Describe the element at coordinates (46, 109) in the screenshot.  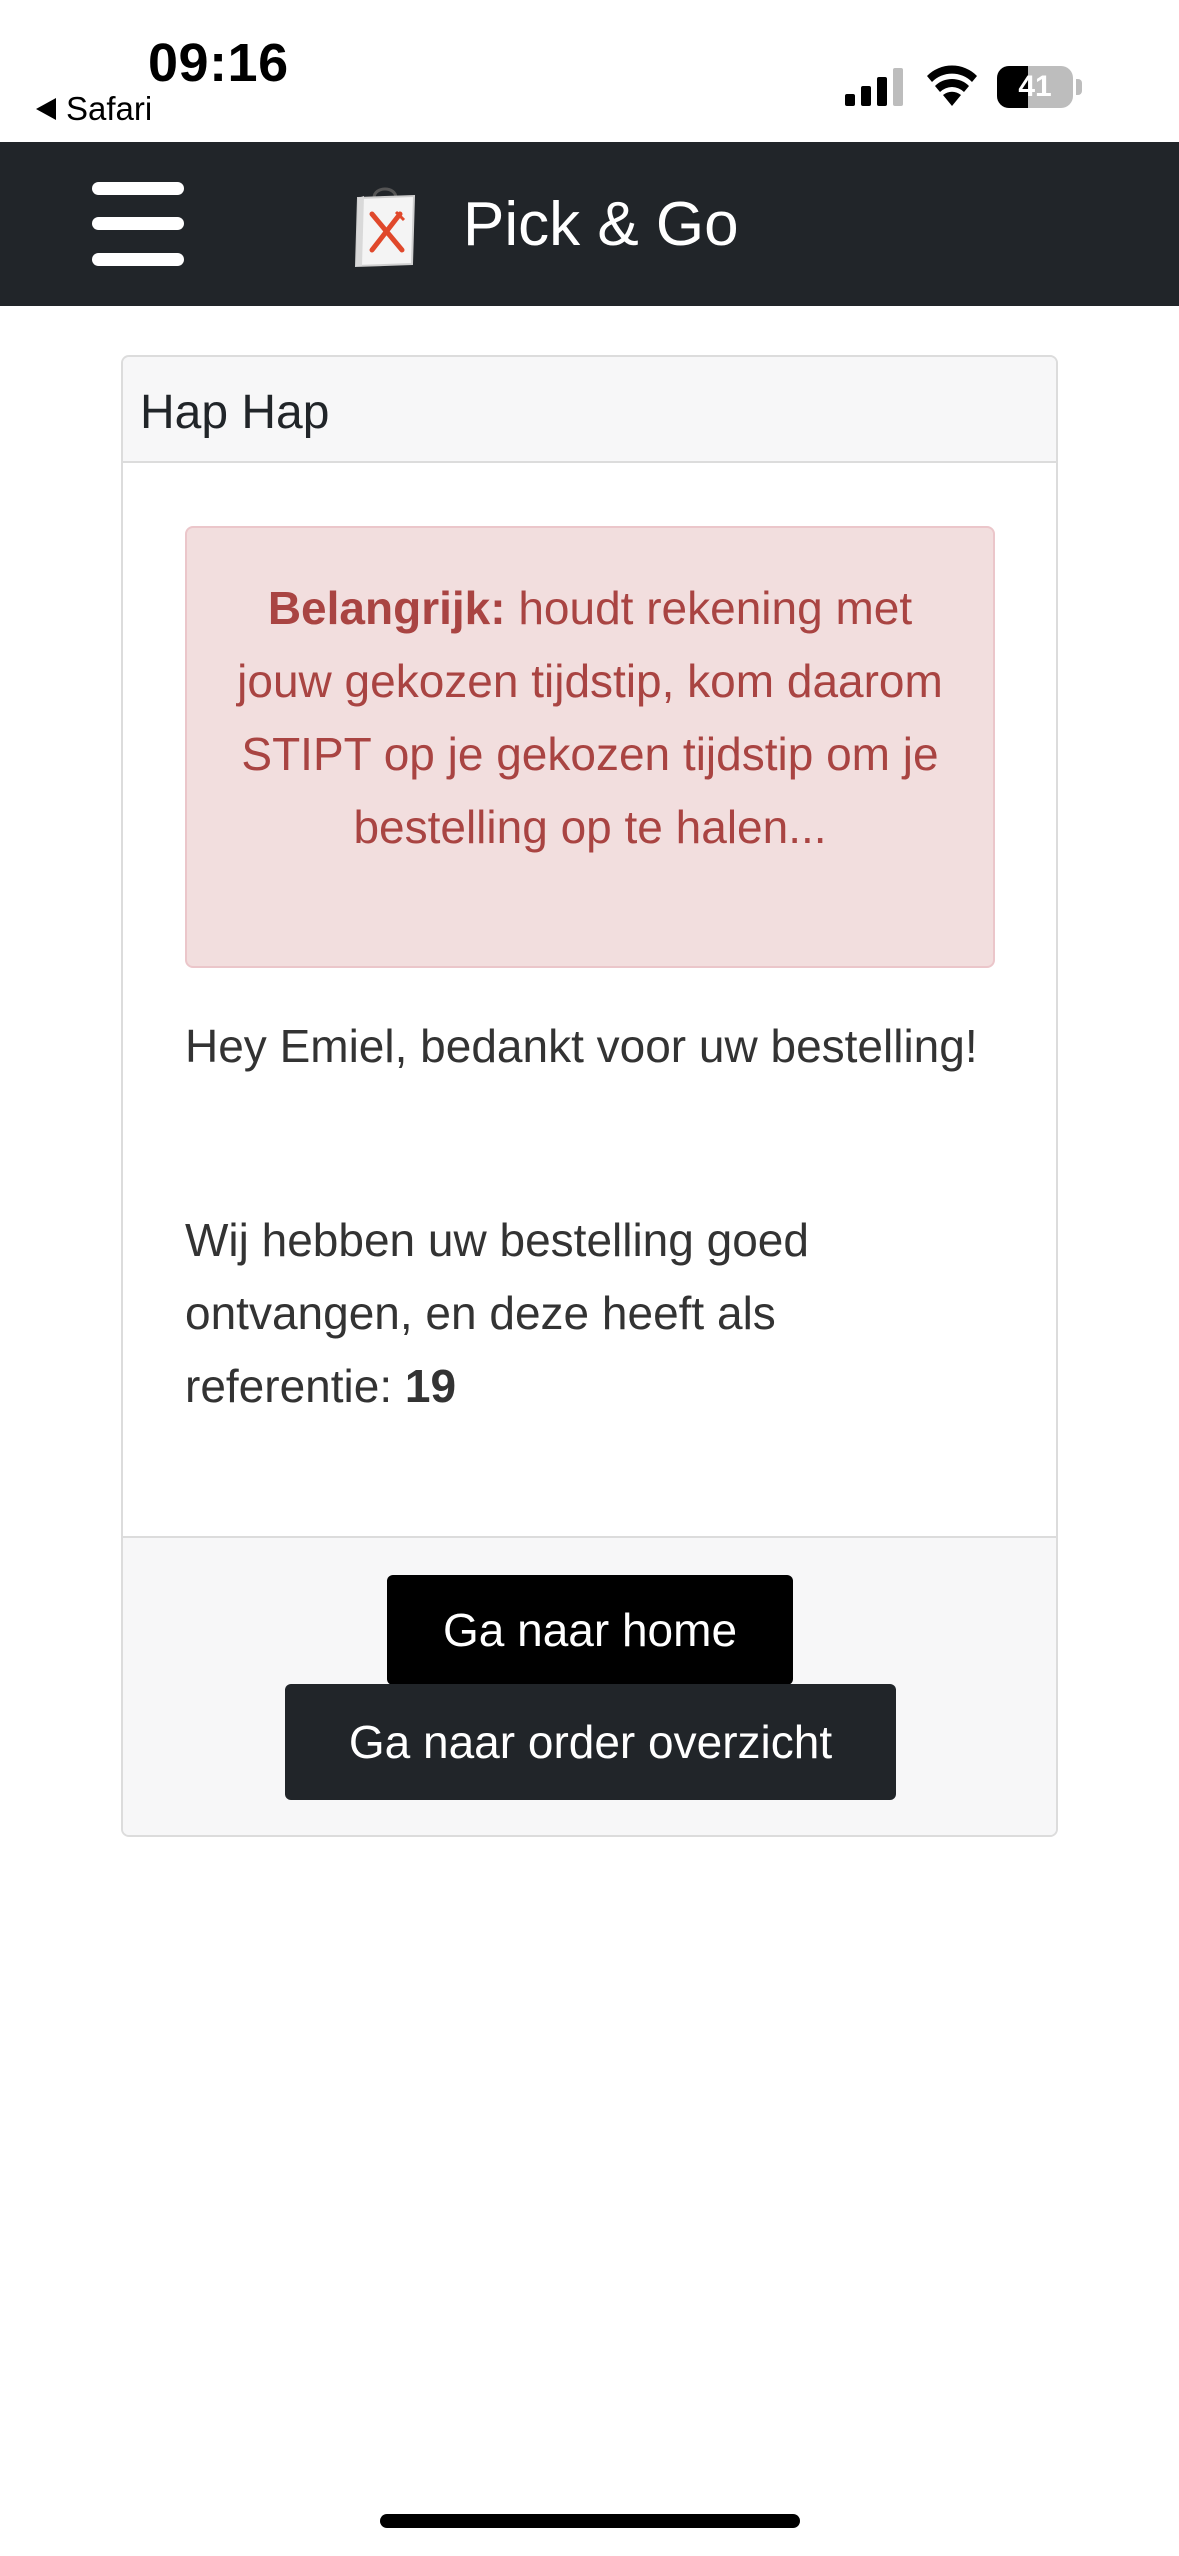
I see `back-triangle-icon` at that location.